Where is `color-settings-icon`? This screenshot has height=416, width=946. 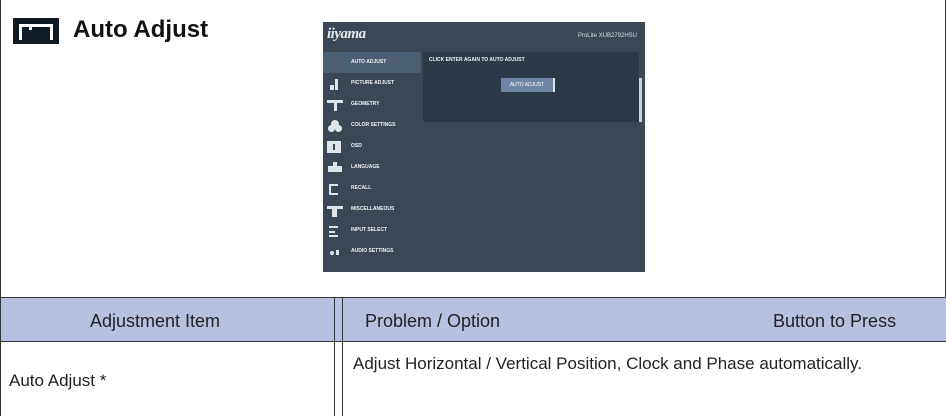
color-settings-icon is located at coordinates (335, 126).